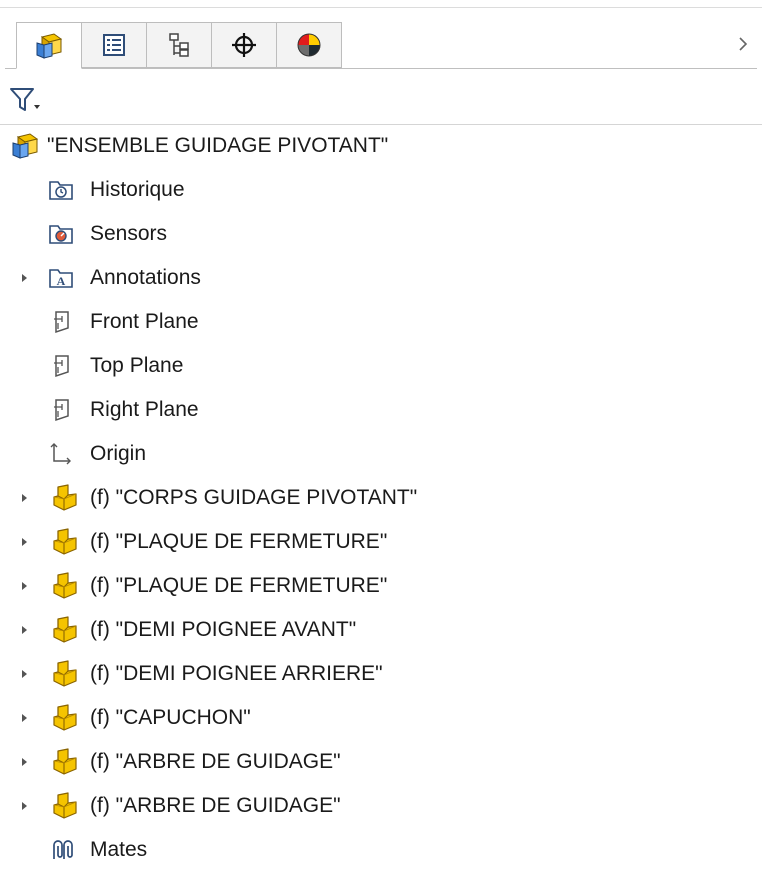 This screenshot has width=762, height=870. What do you see at coordinates (61, 281) in the screenshot?
I see `svg-text: A` at bounding box center [61, 281].